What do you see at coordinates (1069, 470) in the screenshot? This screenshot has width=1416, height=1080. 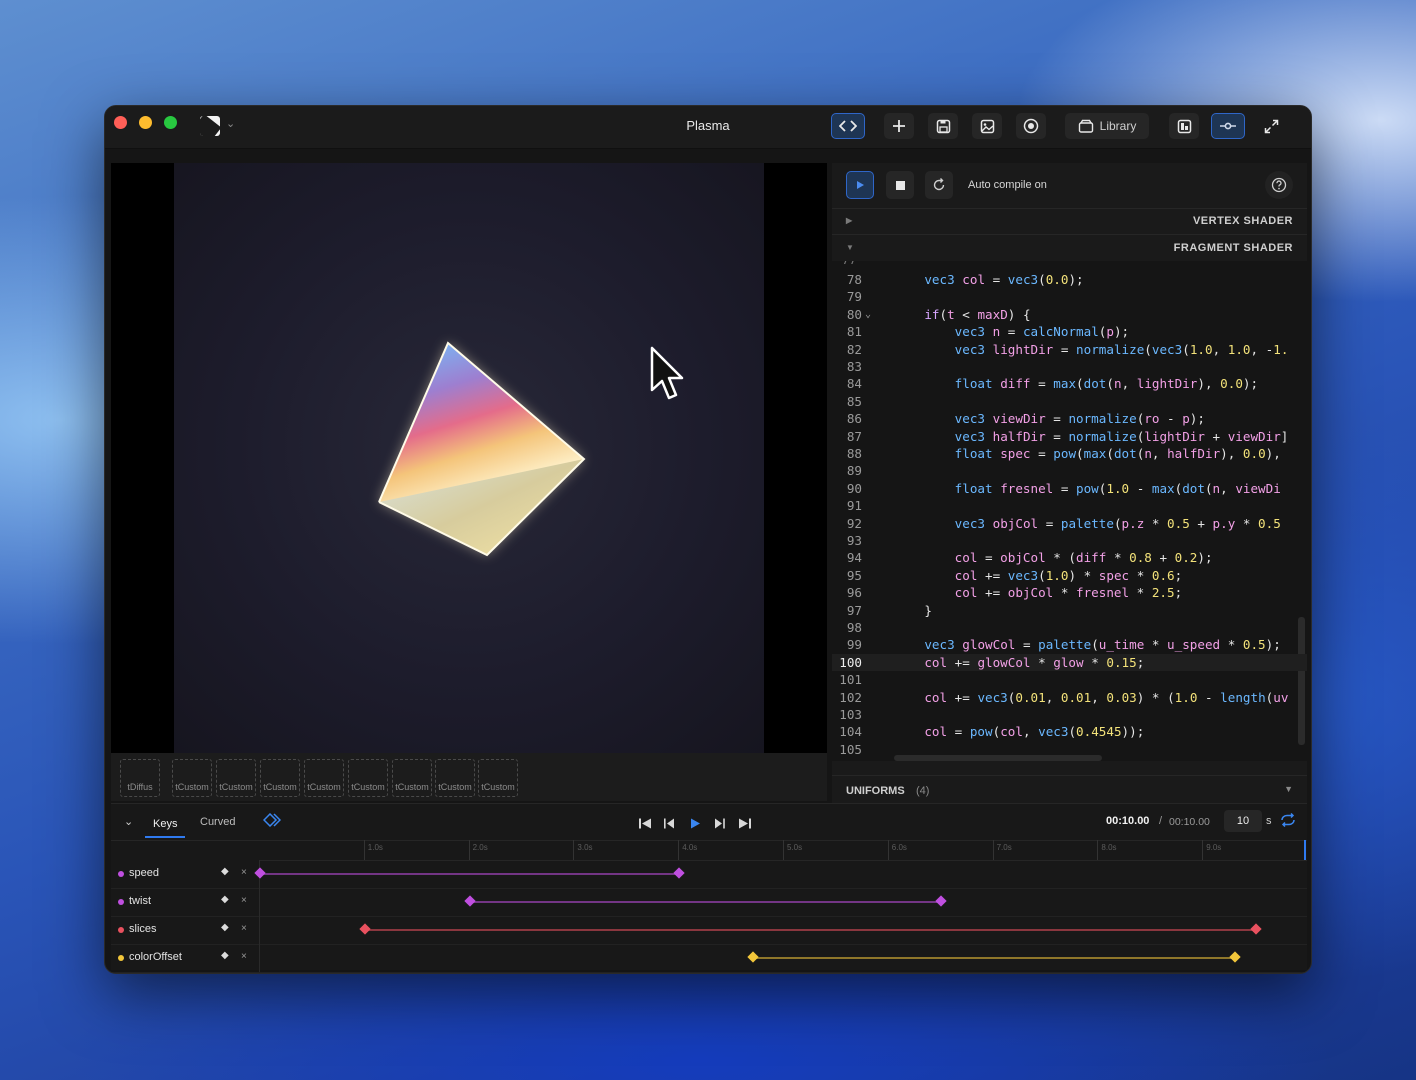 I see `code-line: 89` at bounding box center [1069, 470].